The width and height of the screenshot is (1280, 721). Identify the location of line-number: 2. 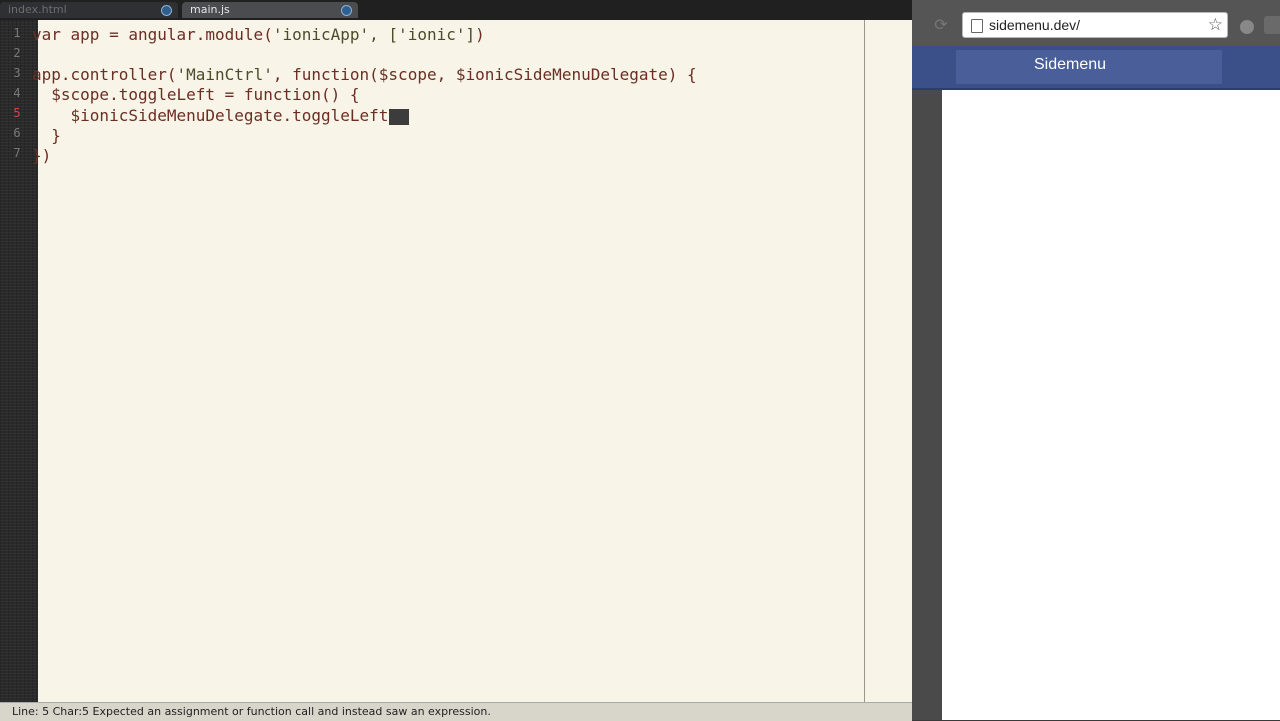
(17, 53).